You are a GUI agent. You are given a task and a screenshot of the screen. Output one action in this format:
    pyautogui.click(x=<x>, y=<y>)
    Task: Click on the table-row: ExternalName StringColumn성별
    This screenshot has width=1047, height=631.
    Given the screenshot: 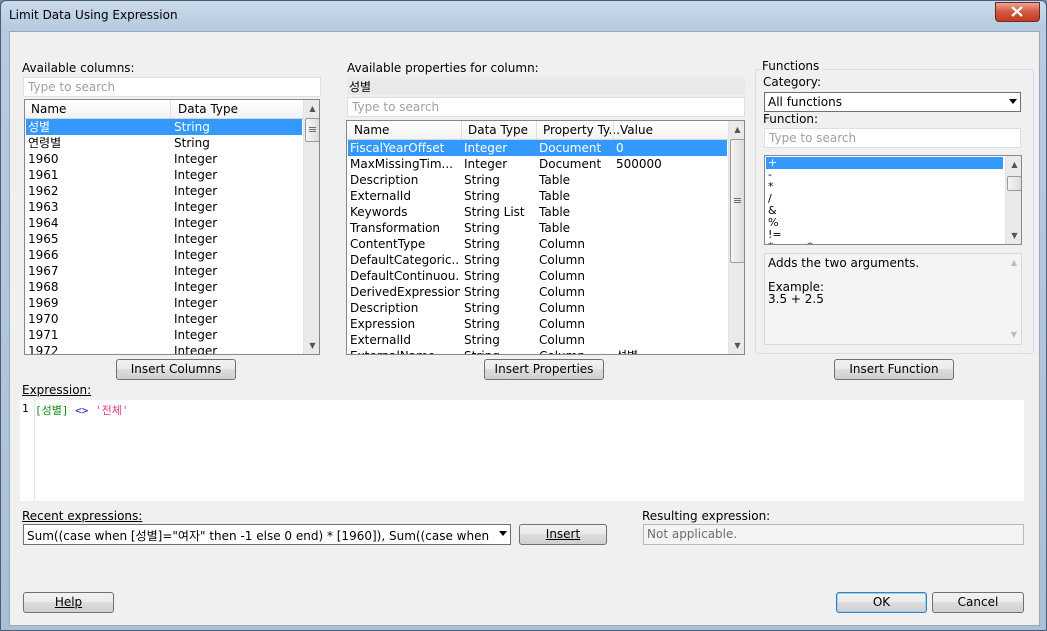 What is the action you would take?
    pyautogui.click(x=537, y=351)
    